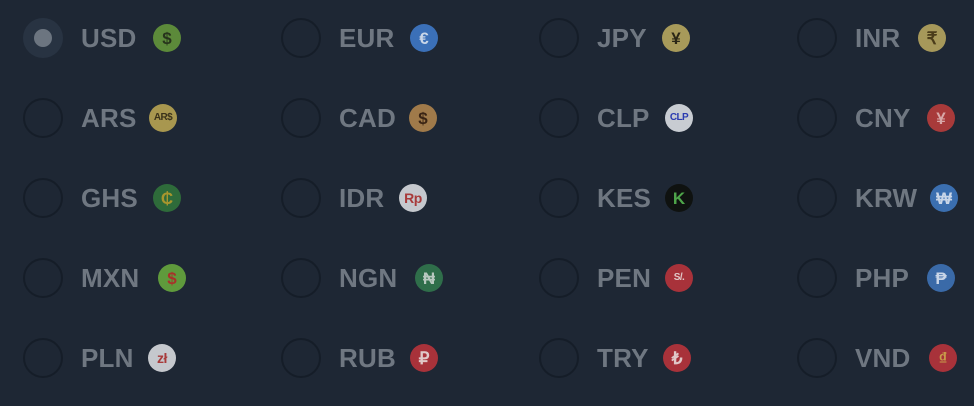  I want to click on currency-symbol-icon: ₽, so click(424, 358).